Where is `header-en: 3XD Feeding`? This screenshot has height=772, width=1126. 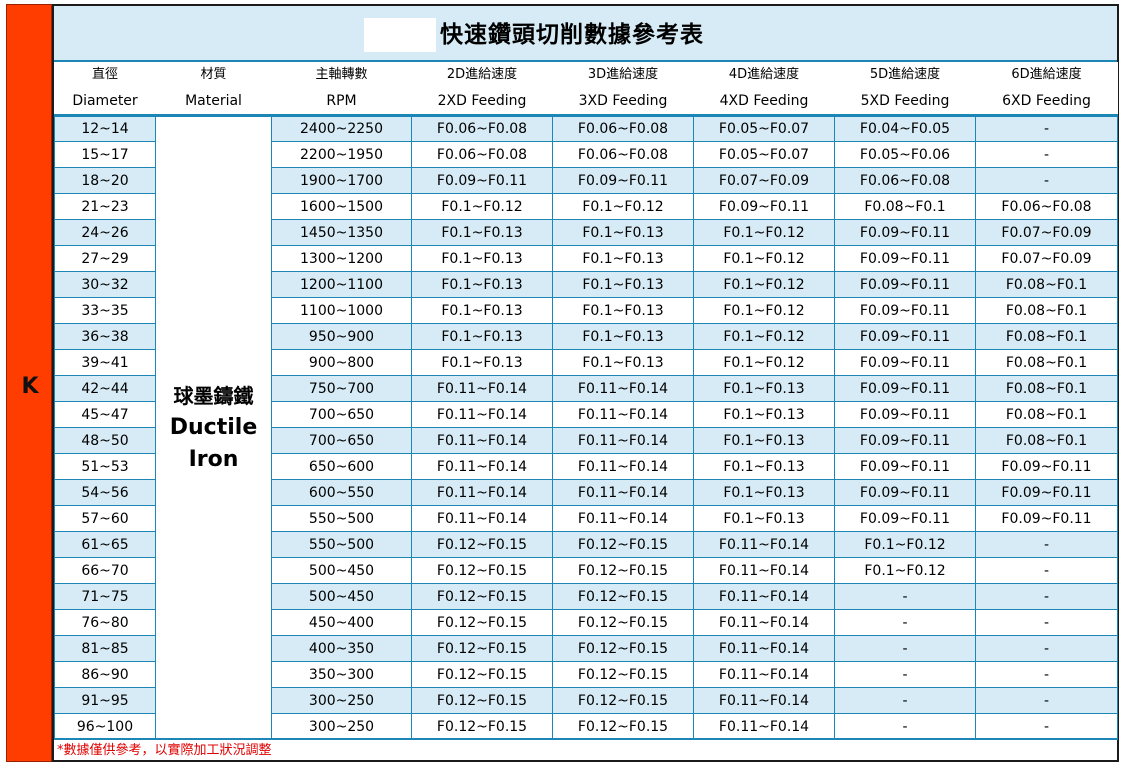
header-en: 3XD Feeding is located at coordinates (623, 101).